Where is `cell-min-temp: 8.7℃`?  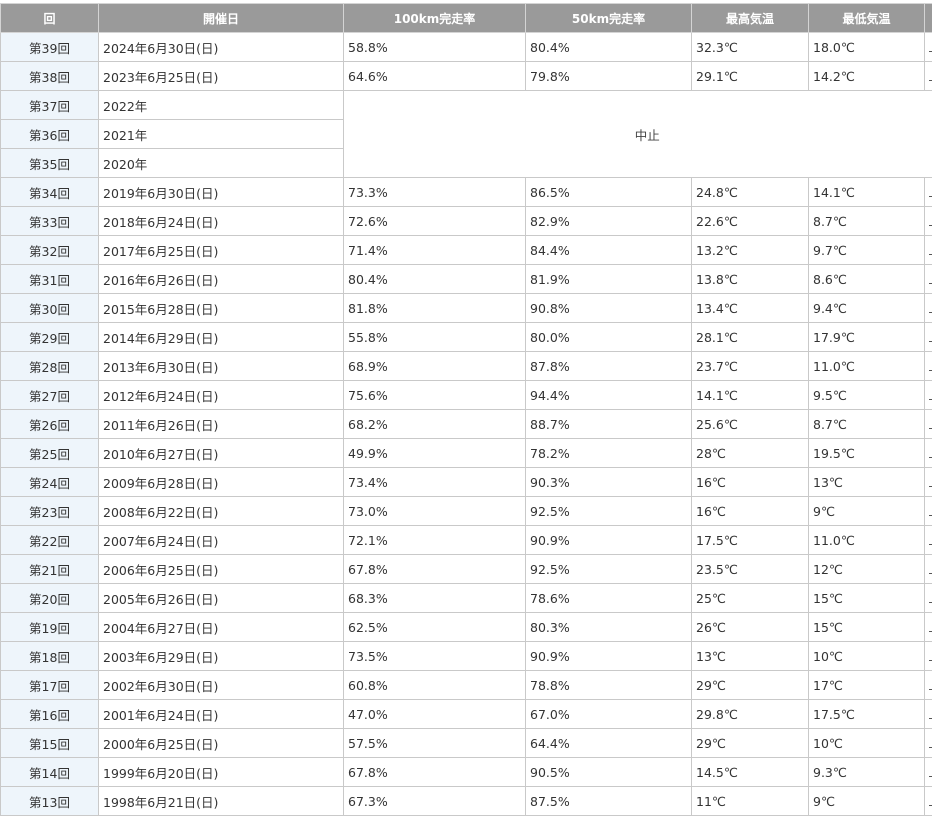 cell-min-temp: 8.7℃ is located at coordinates (867, 424).